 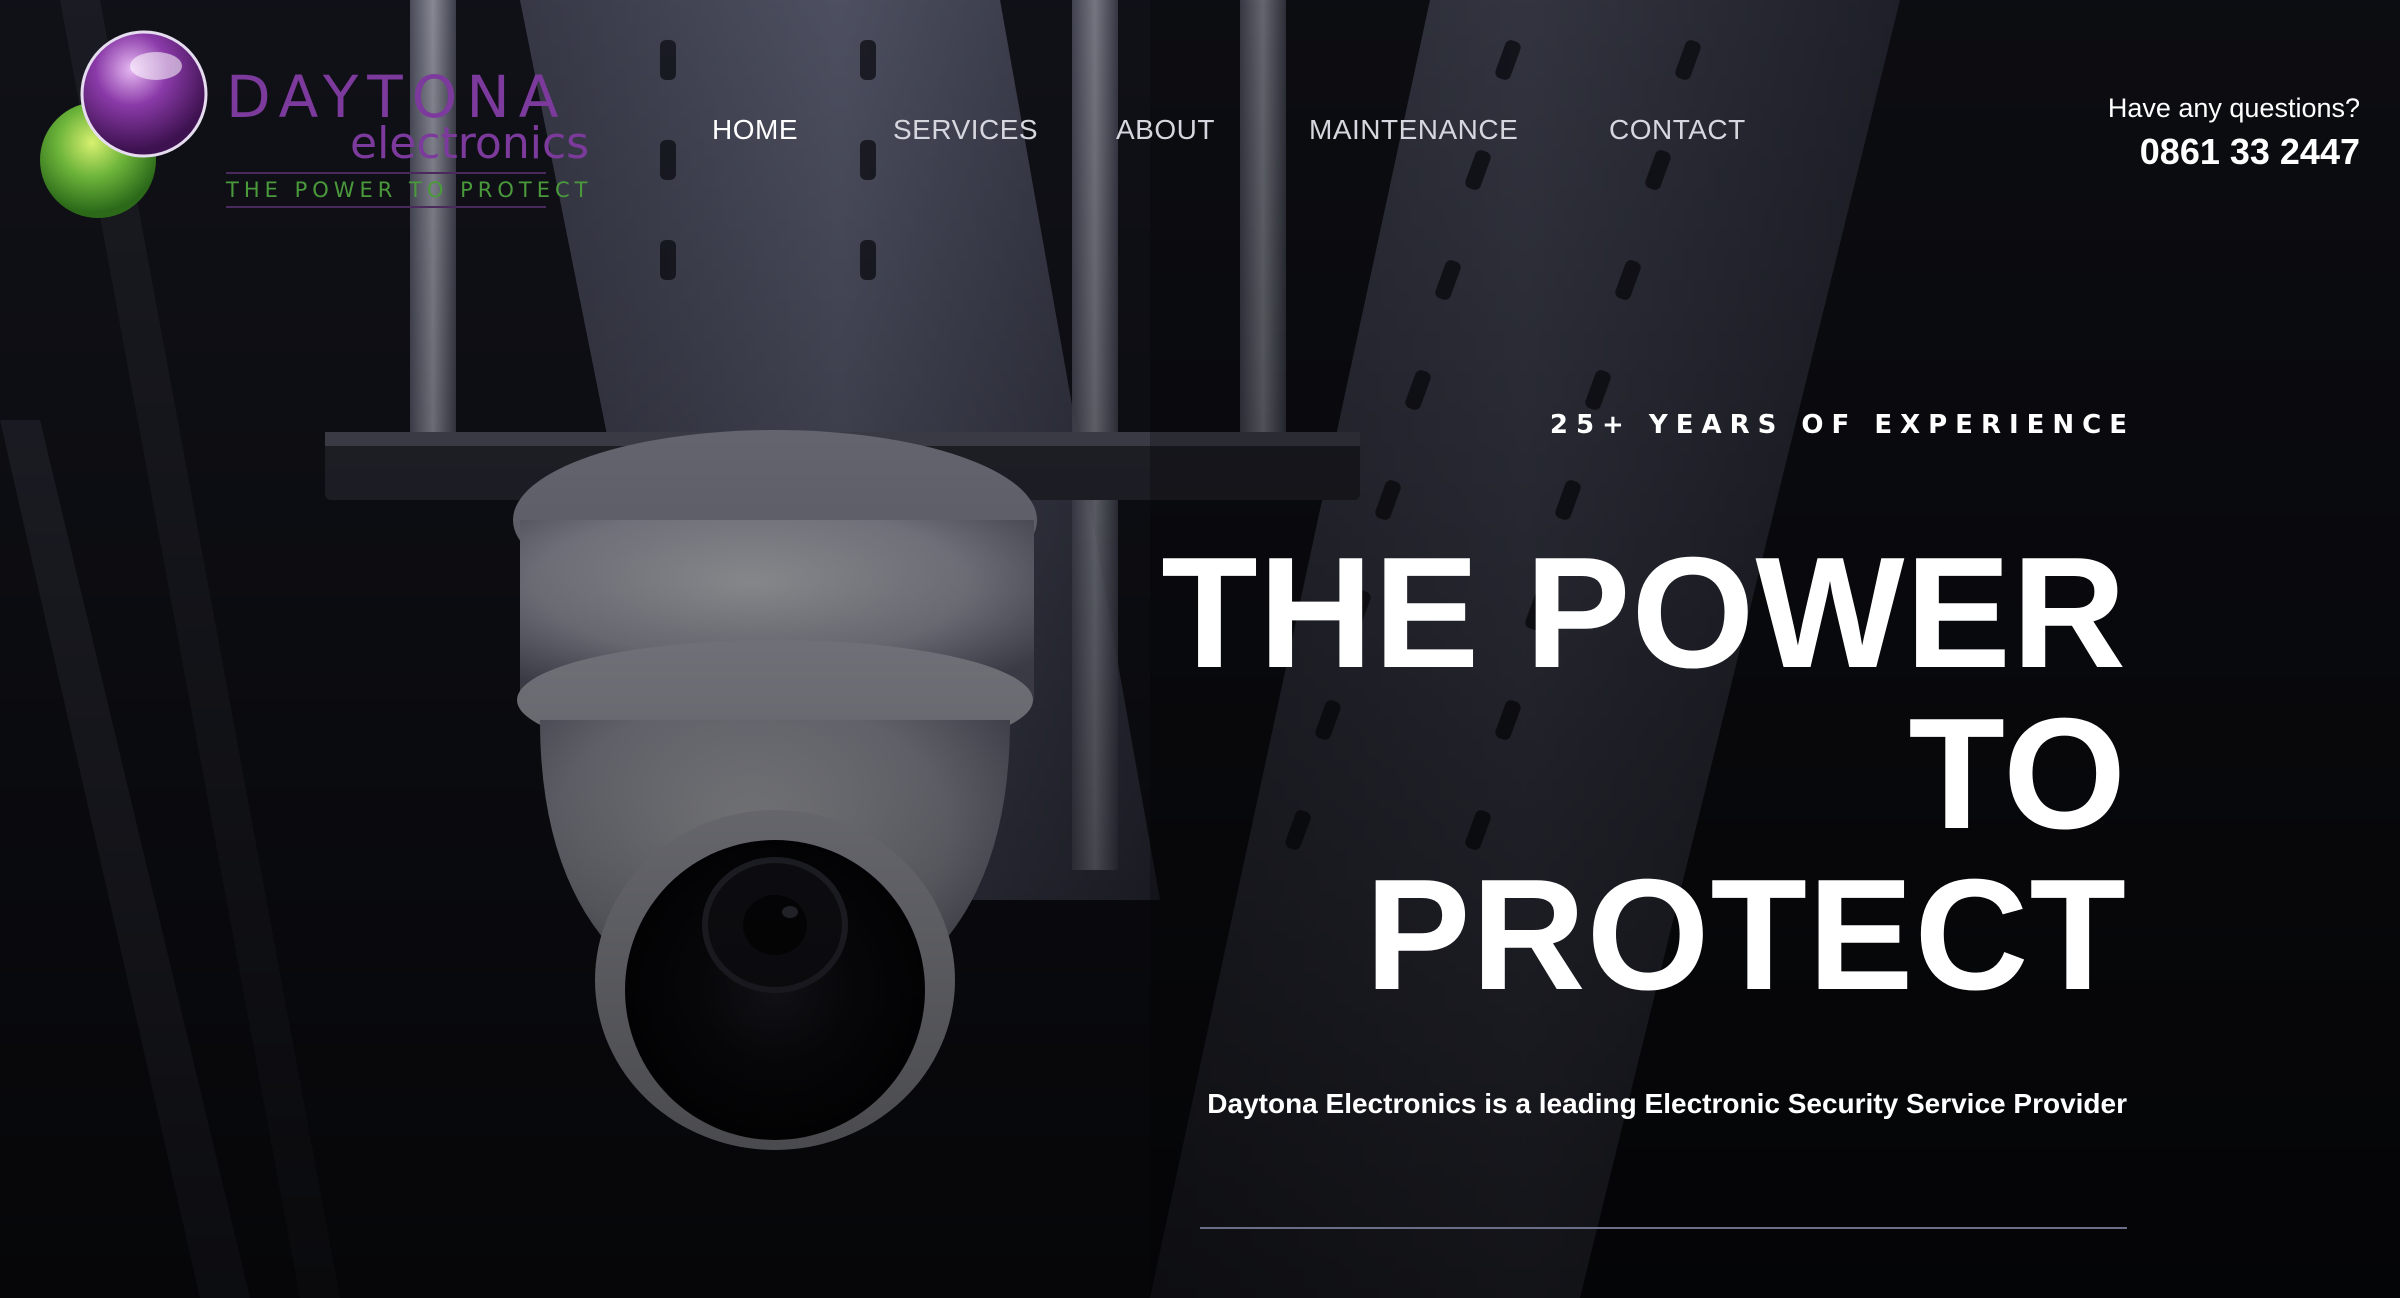 I want to click on hero-divider, so click(x=1663, y=1228).